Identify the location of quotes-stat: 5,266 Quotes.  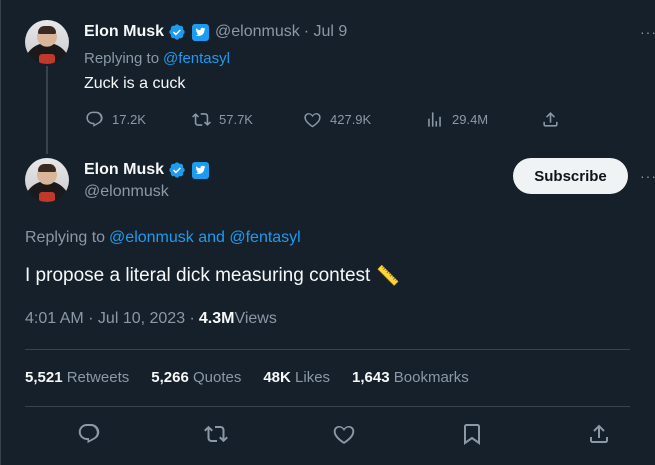
(196, 377).